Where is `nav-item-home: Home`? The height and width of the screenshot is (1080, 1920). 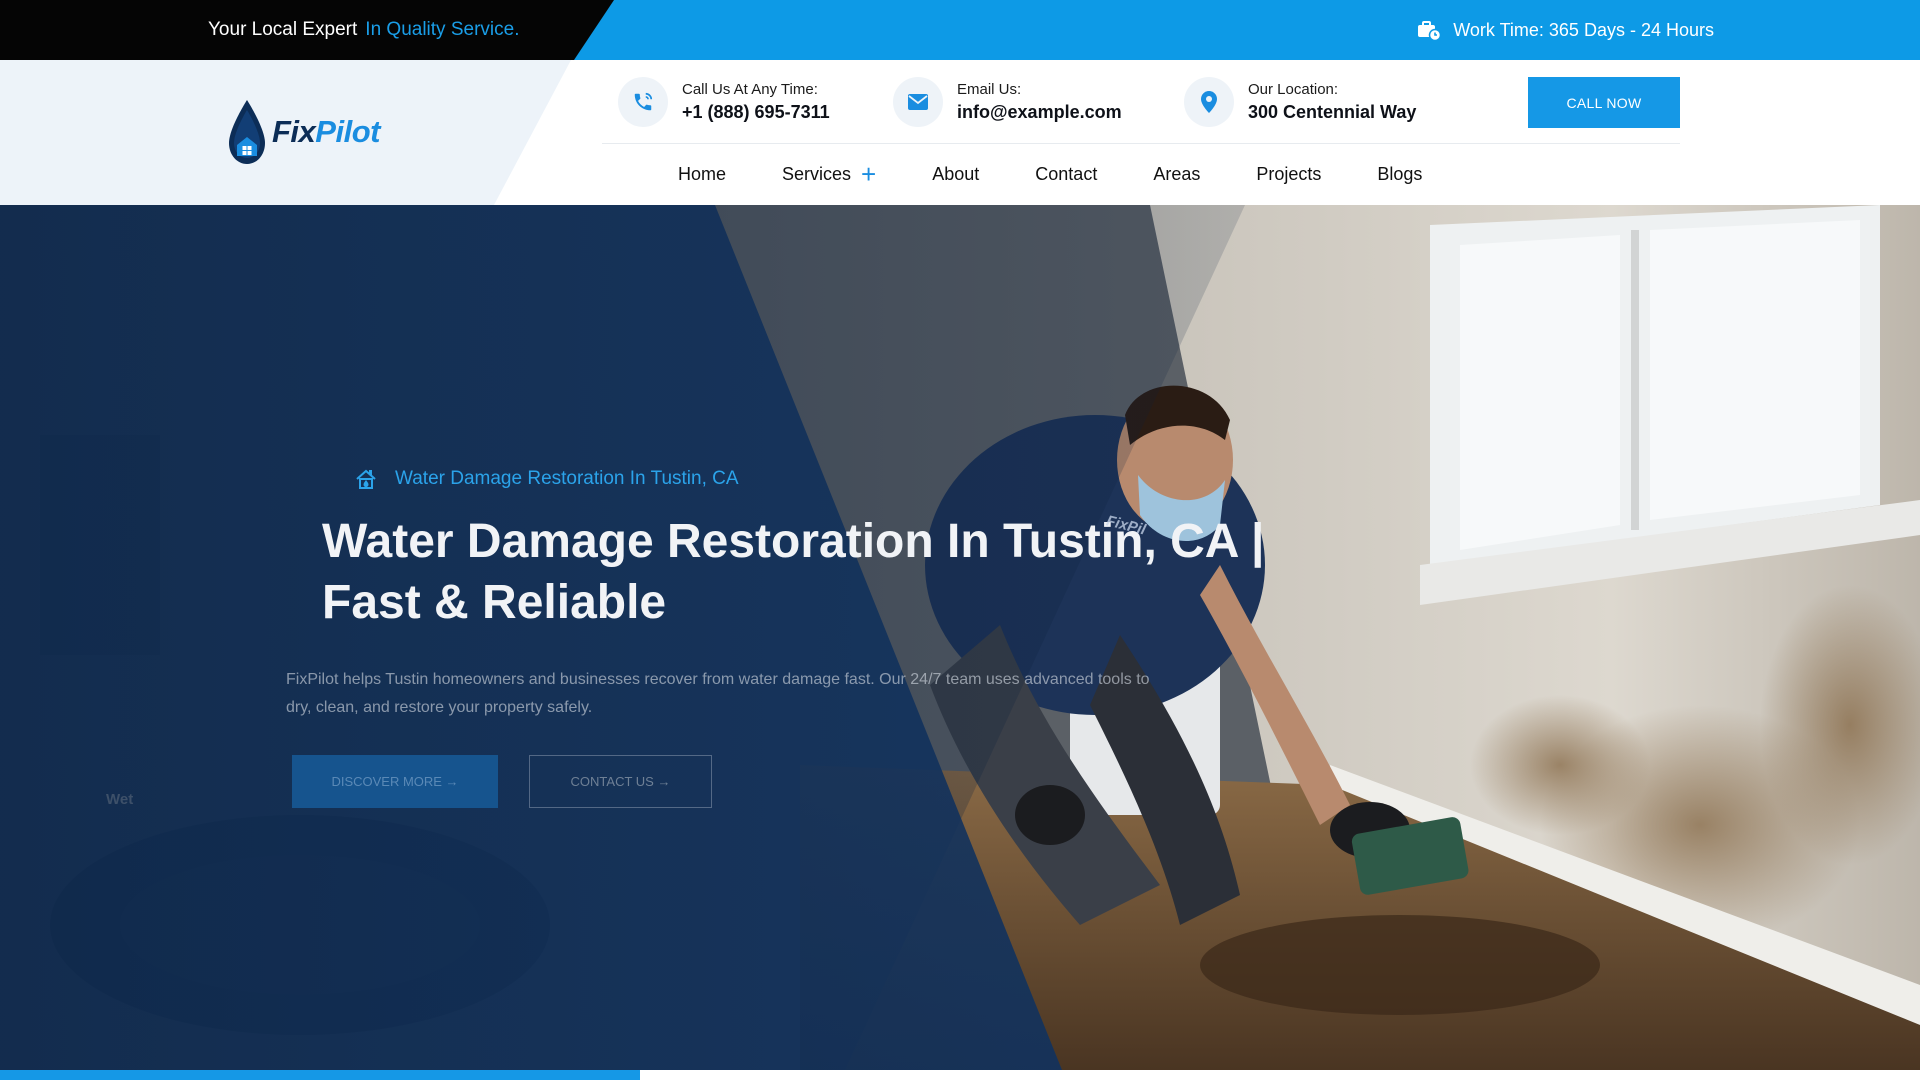
nav-item-home: Home is located at coordinates (702, 174).